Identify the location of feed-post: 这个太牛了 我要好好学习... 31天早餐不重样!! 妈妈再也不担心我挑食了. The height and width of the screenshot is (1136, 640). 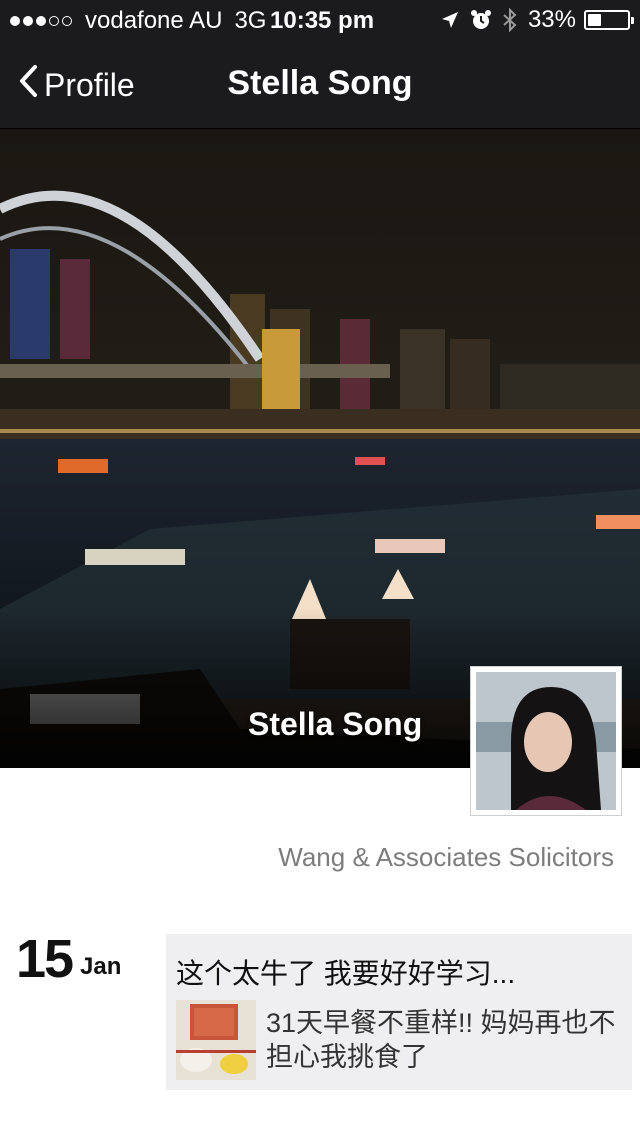
(399, 1012).